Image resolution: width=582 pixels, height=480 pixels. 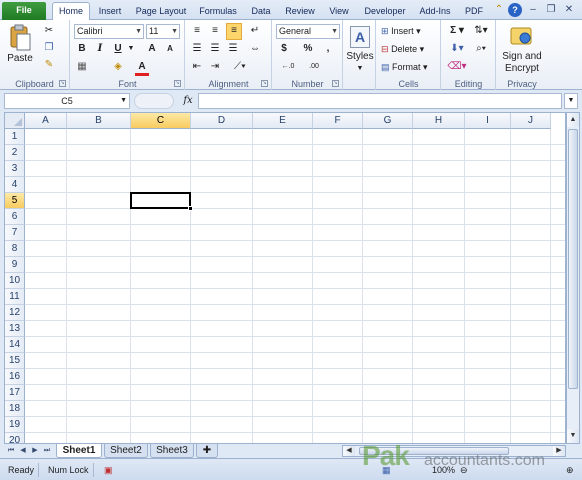 I want to click on tab-page-layout: Page Layout, so click(x=161, y=11).